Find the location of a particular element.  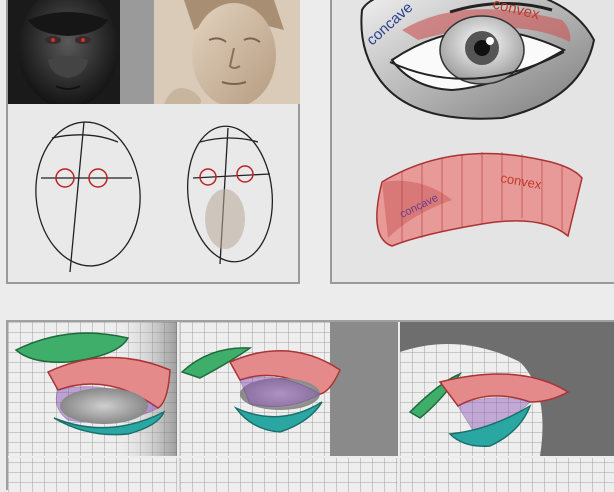

gorilla-photo is located at coordinates (81, 52).